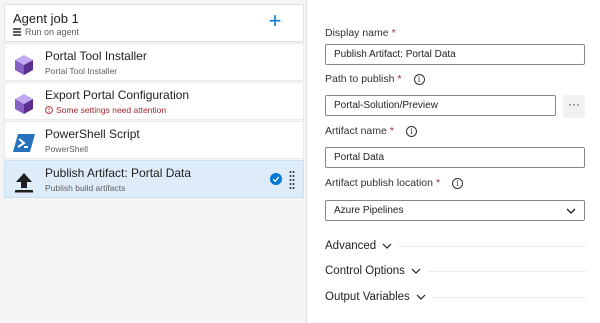 Image resolution: width=600 pixels, height=323 pixels. What do you see at coordinates (455, 210) in the screenshot?
I see `publish-location-select: Azure Pipelines` at bounding box center [455, 210].